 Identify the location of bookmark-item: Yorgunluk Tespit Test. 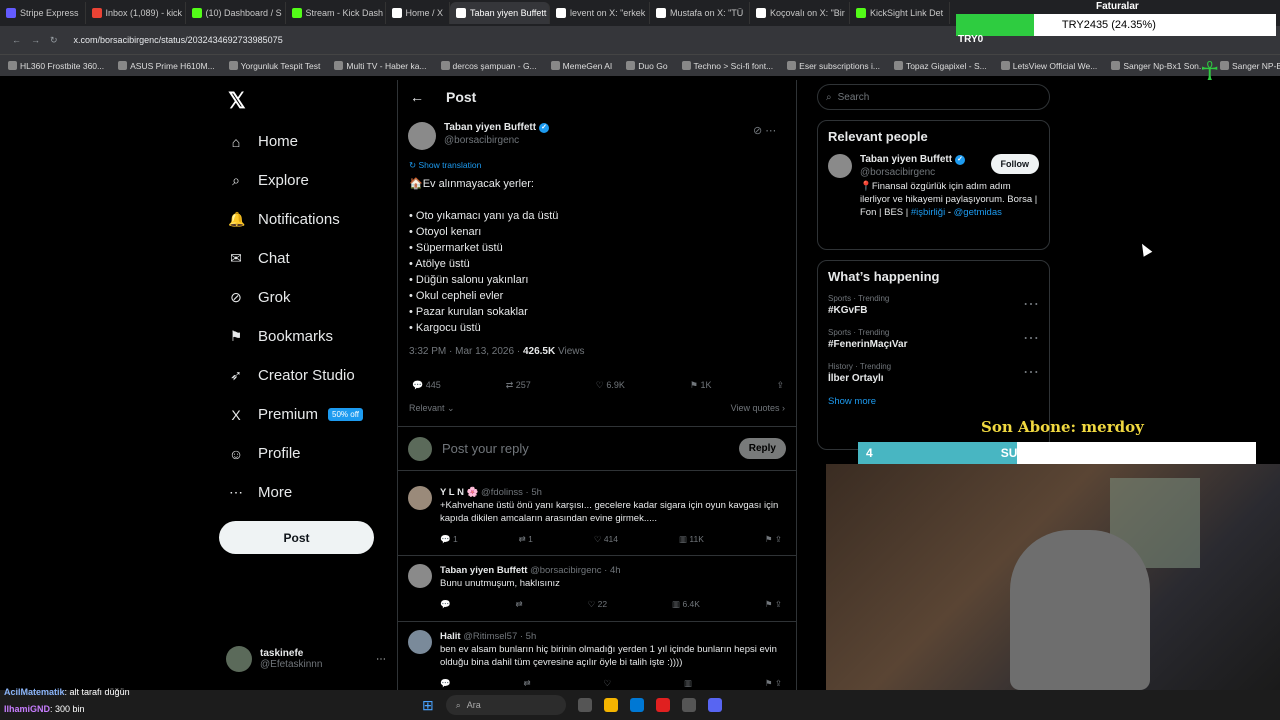
(274, 66).